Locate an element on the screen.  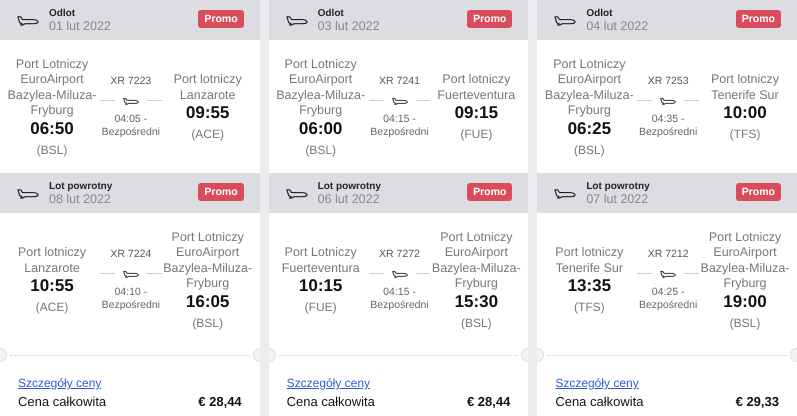
departure-time: 13:35 is located at coordinates (590, 286).